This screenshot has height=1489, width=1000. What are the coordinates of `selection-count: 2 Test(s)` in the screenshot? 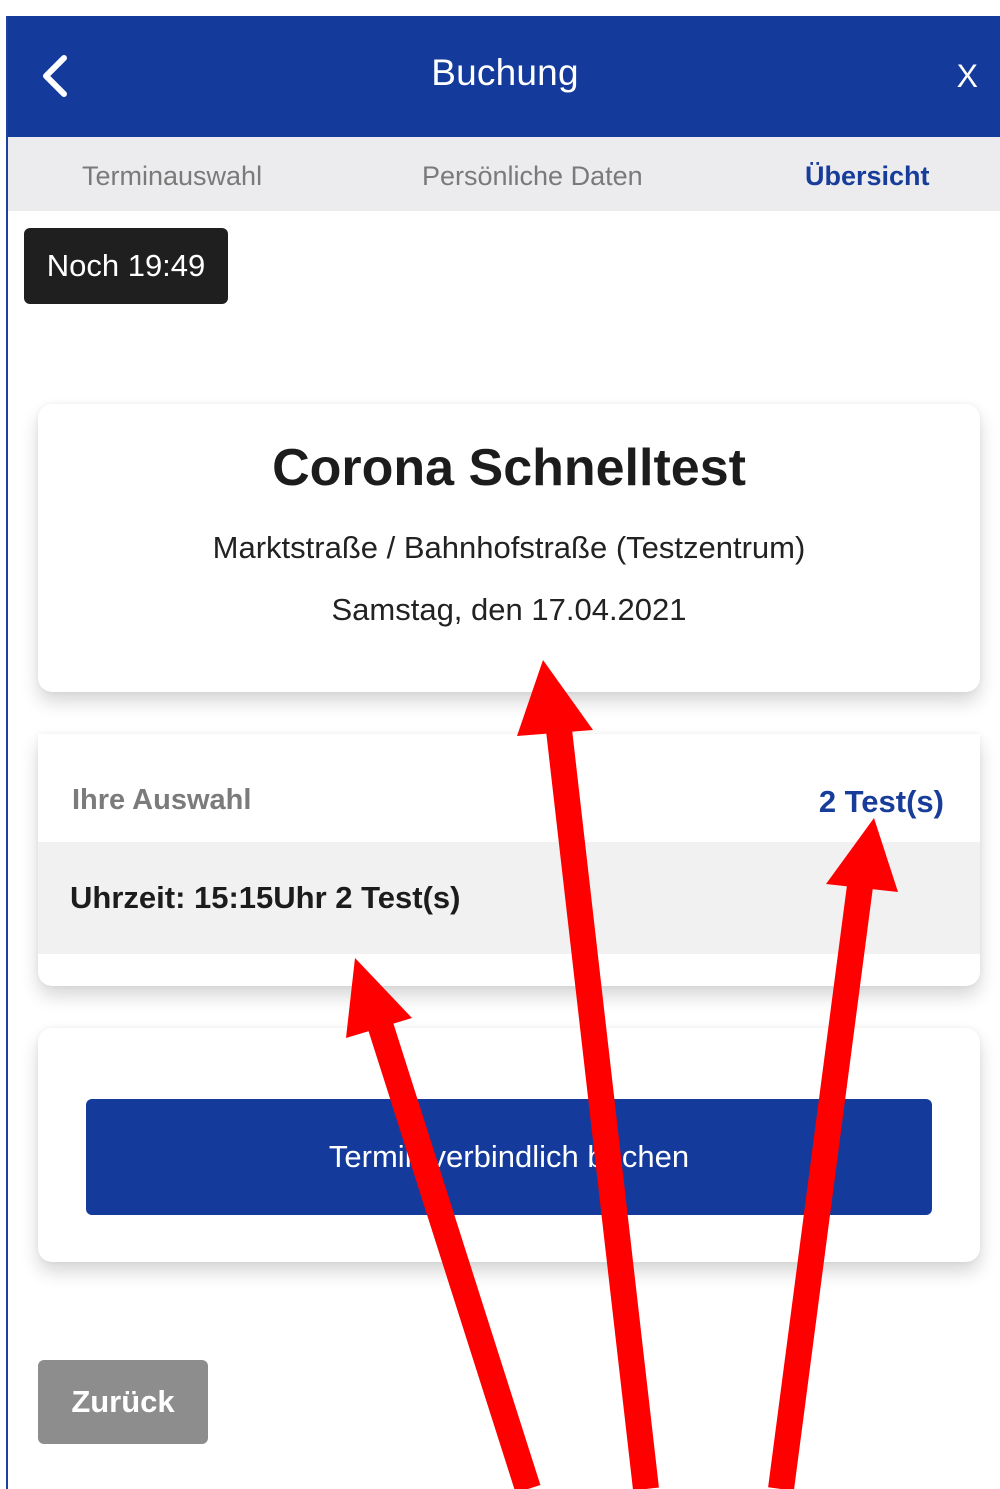 It's located at (881, 801).